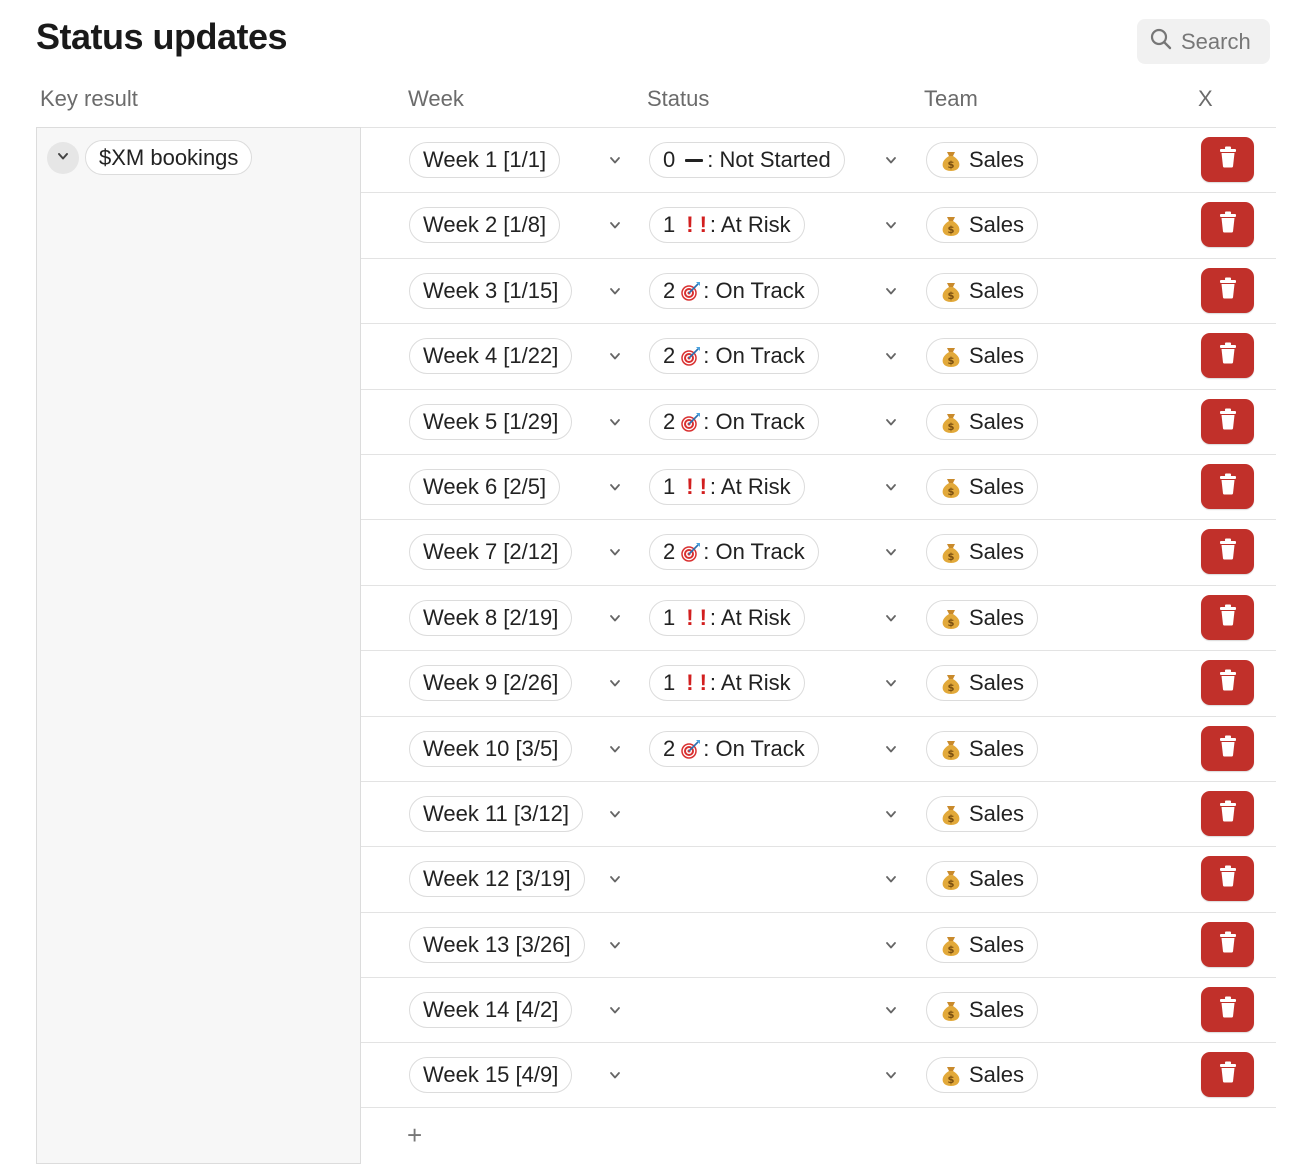 This screenshot has width=1314, height=1174. What do you see at coordinates (491, 1010) in the screenshot?
I see `week-select: Week 14 [4/2]` at bounding box center [491, 1010].